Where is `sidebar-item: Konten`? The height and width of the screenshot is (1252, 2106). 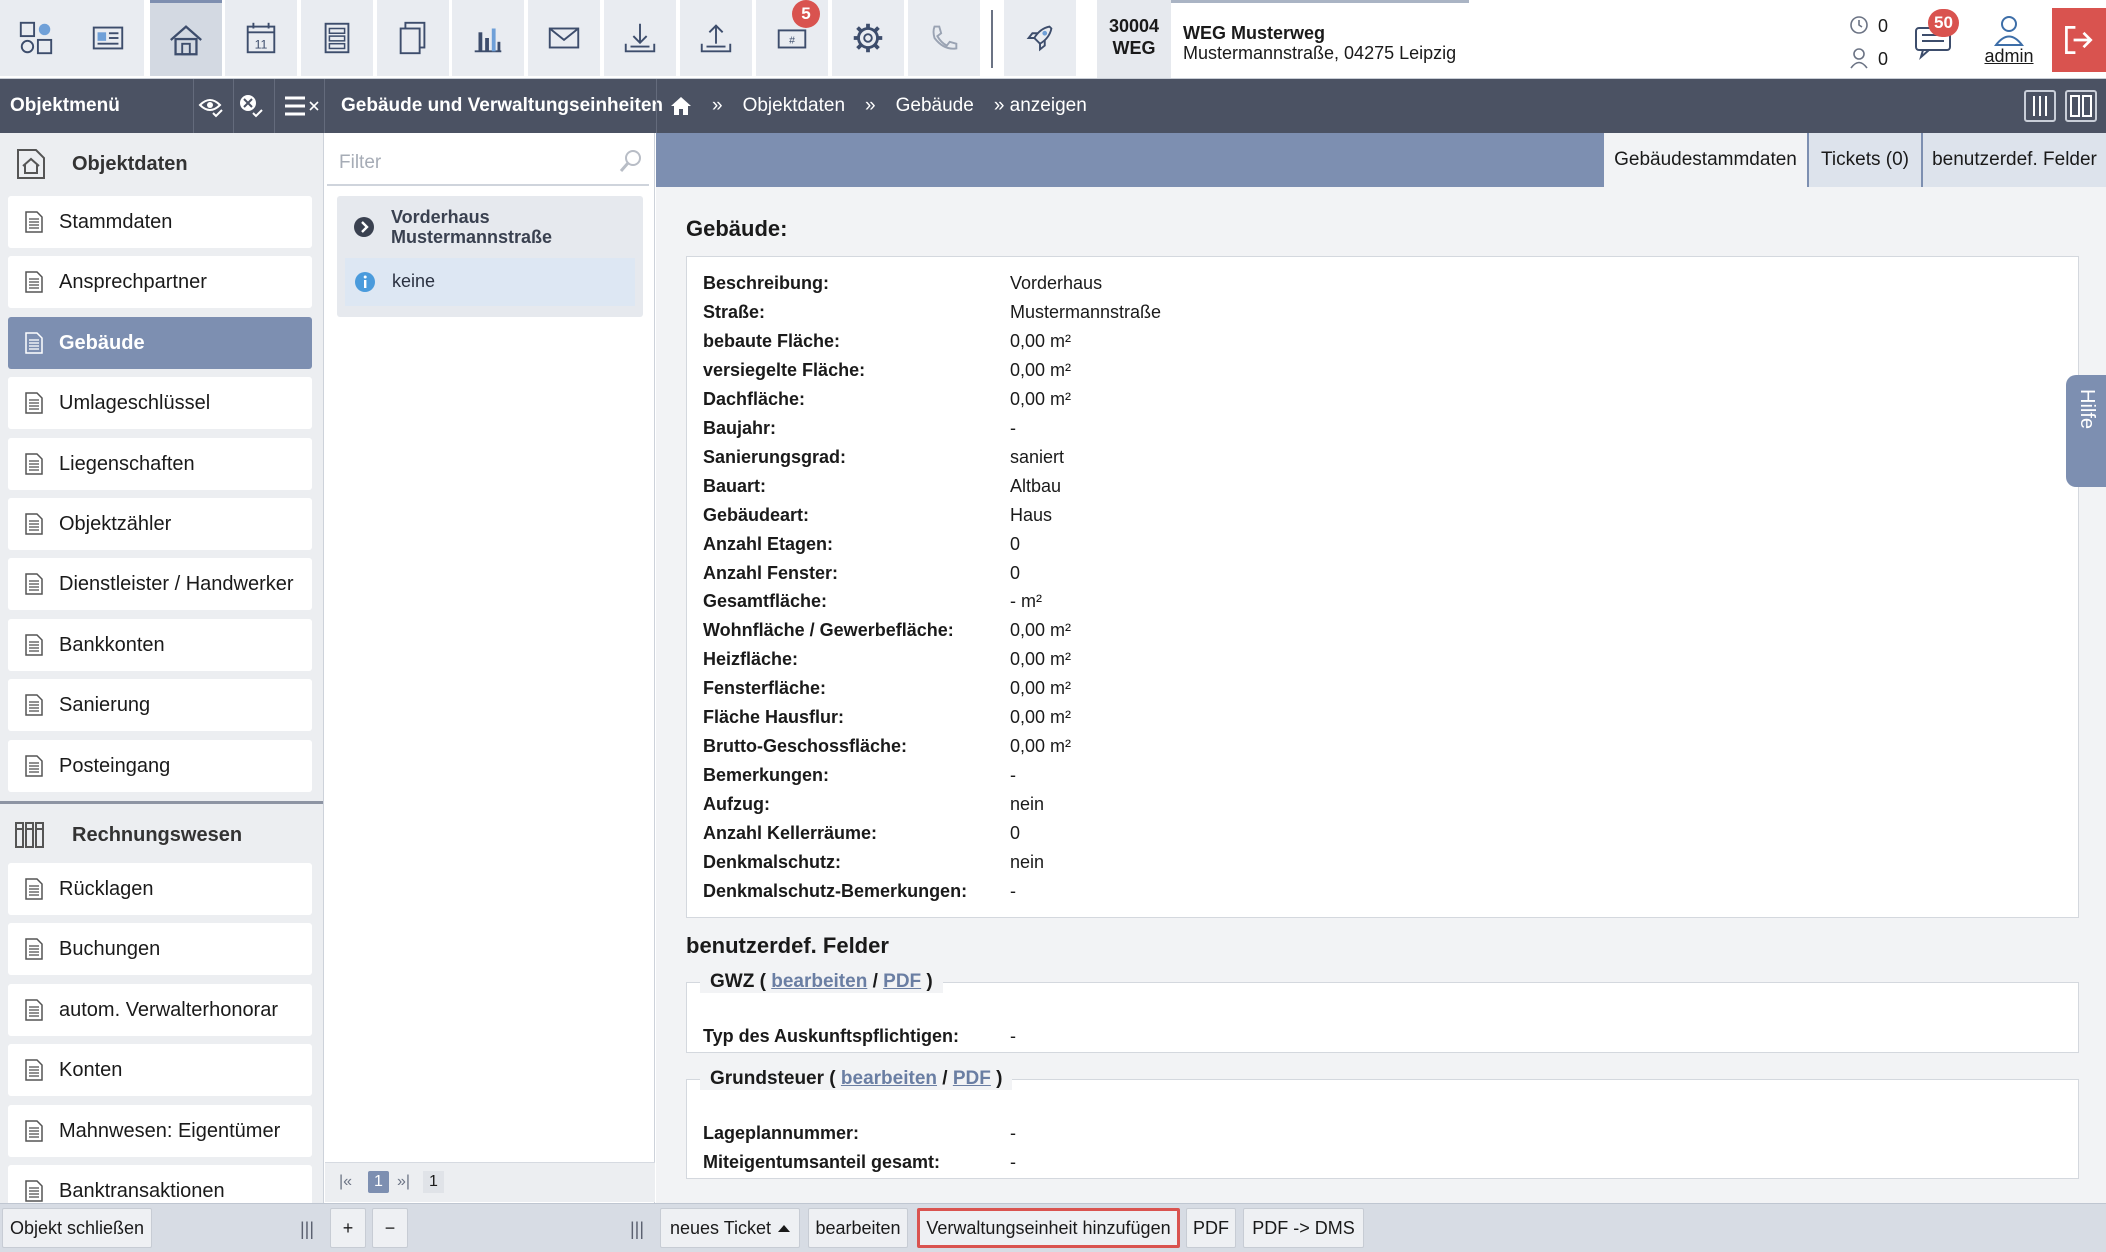 sidebar-item: Konten is located at coordinates (160, 1070).